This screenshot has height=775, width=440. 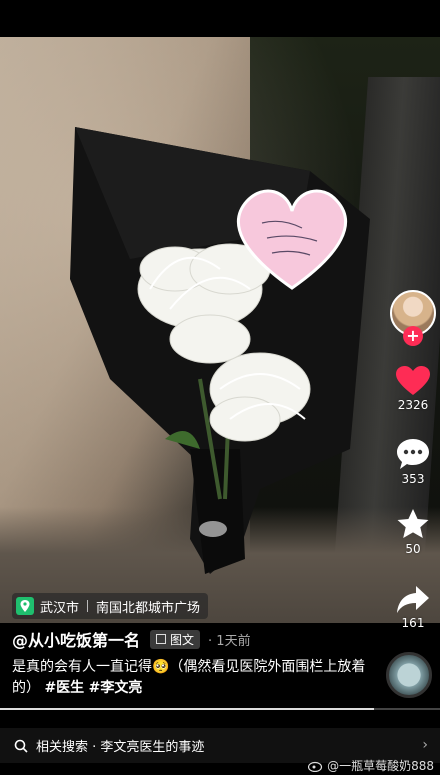 I want to click on top-bar, so click(x=220, y=18).